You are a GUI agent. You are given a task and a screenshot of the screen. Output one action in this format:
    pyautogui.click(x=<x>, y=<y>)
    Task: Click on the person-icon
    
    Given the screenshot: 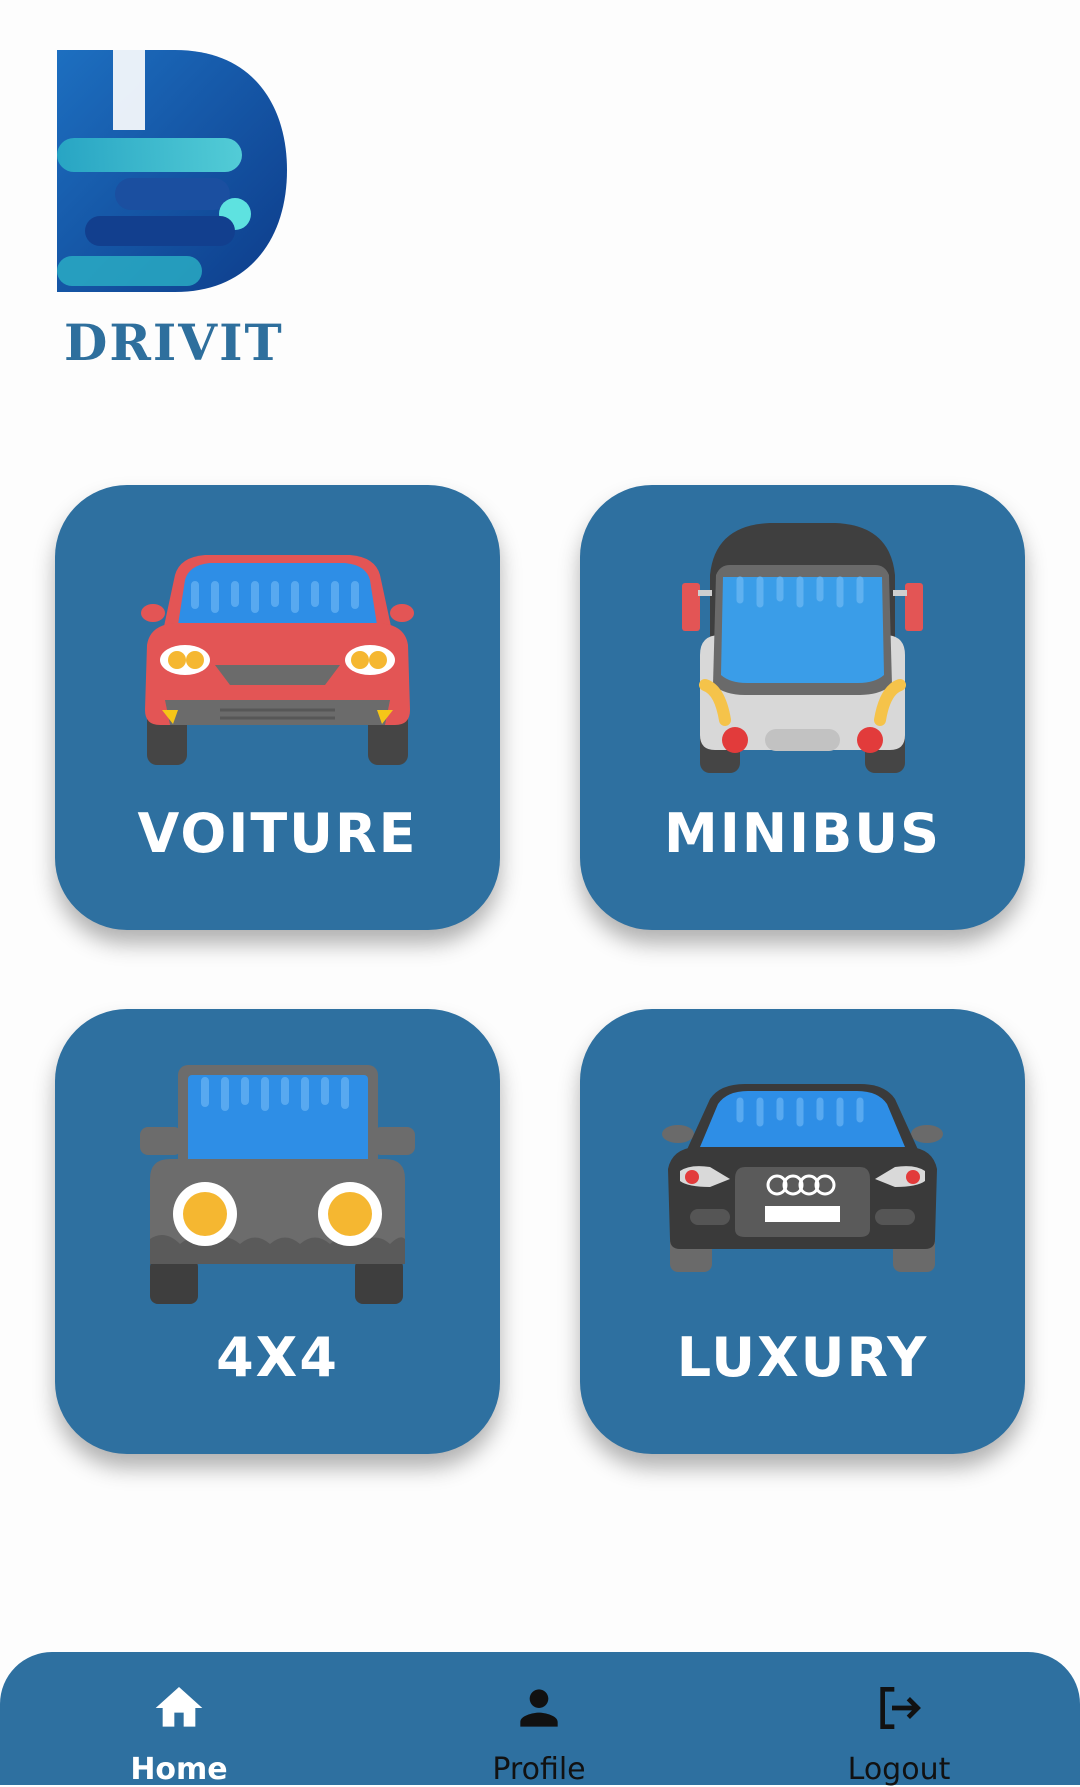 What is the action you would take?
    pyautogui.click(x=539, y=1708)
    